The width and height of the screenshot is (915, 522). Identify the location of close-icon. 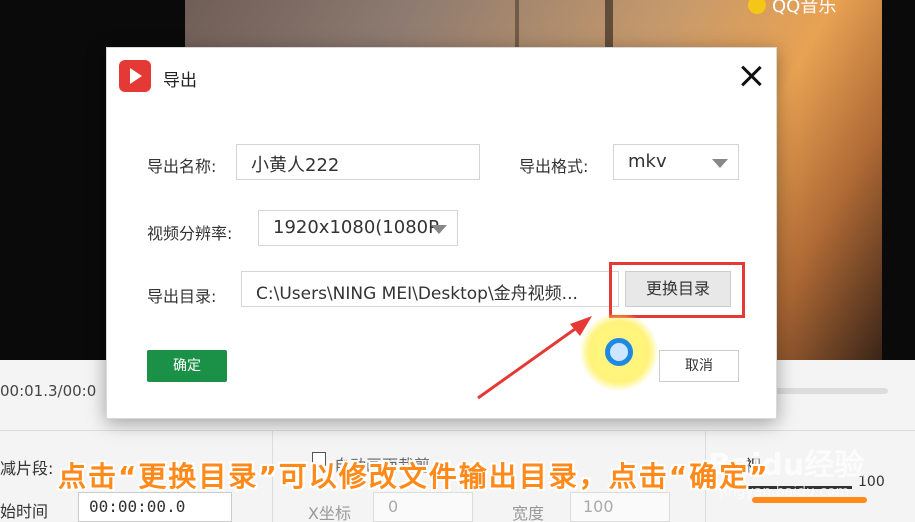
(751, 76).